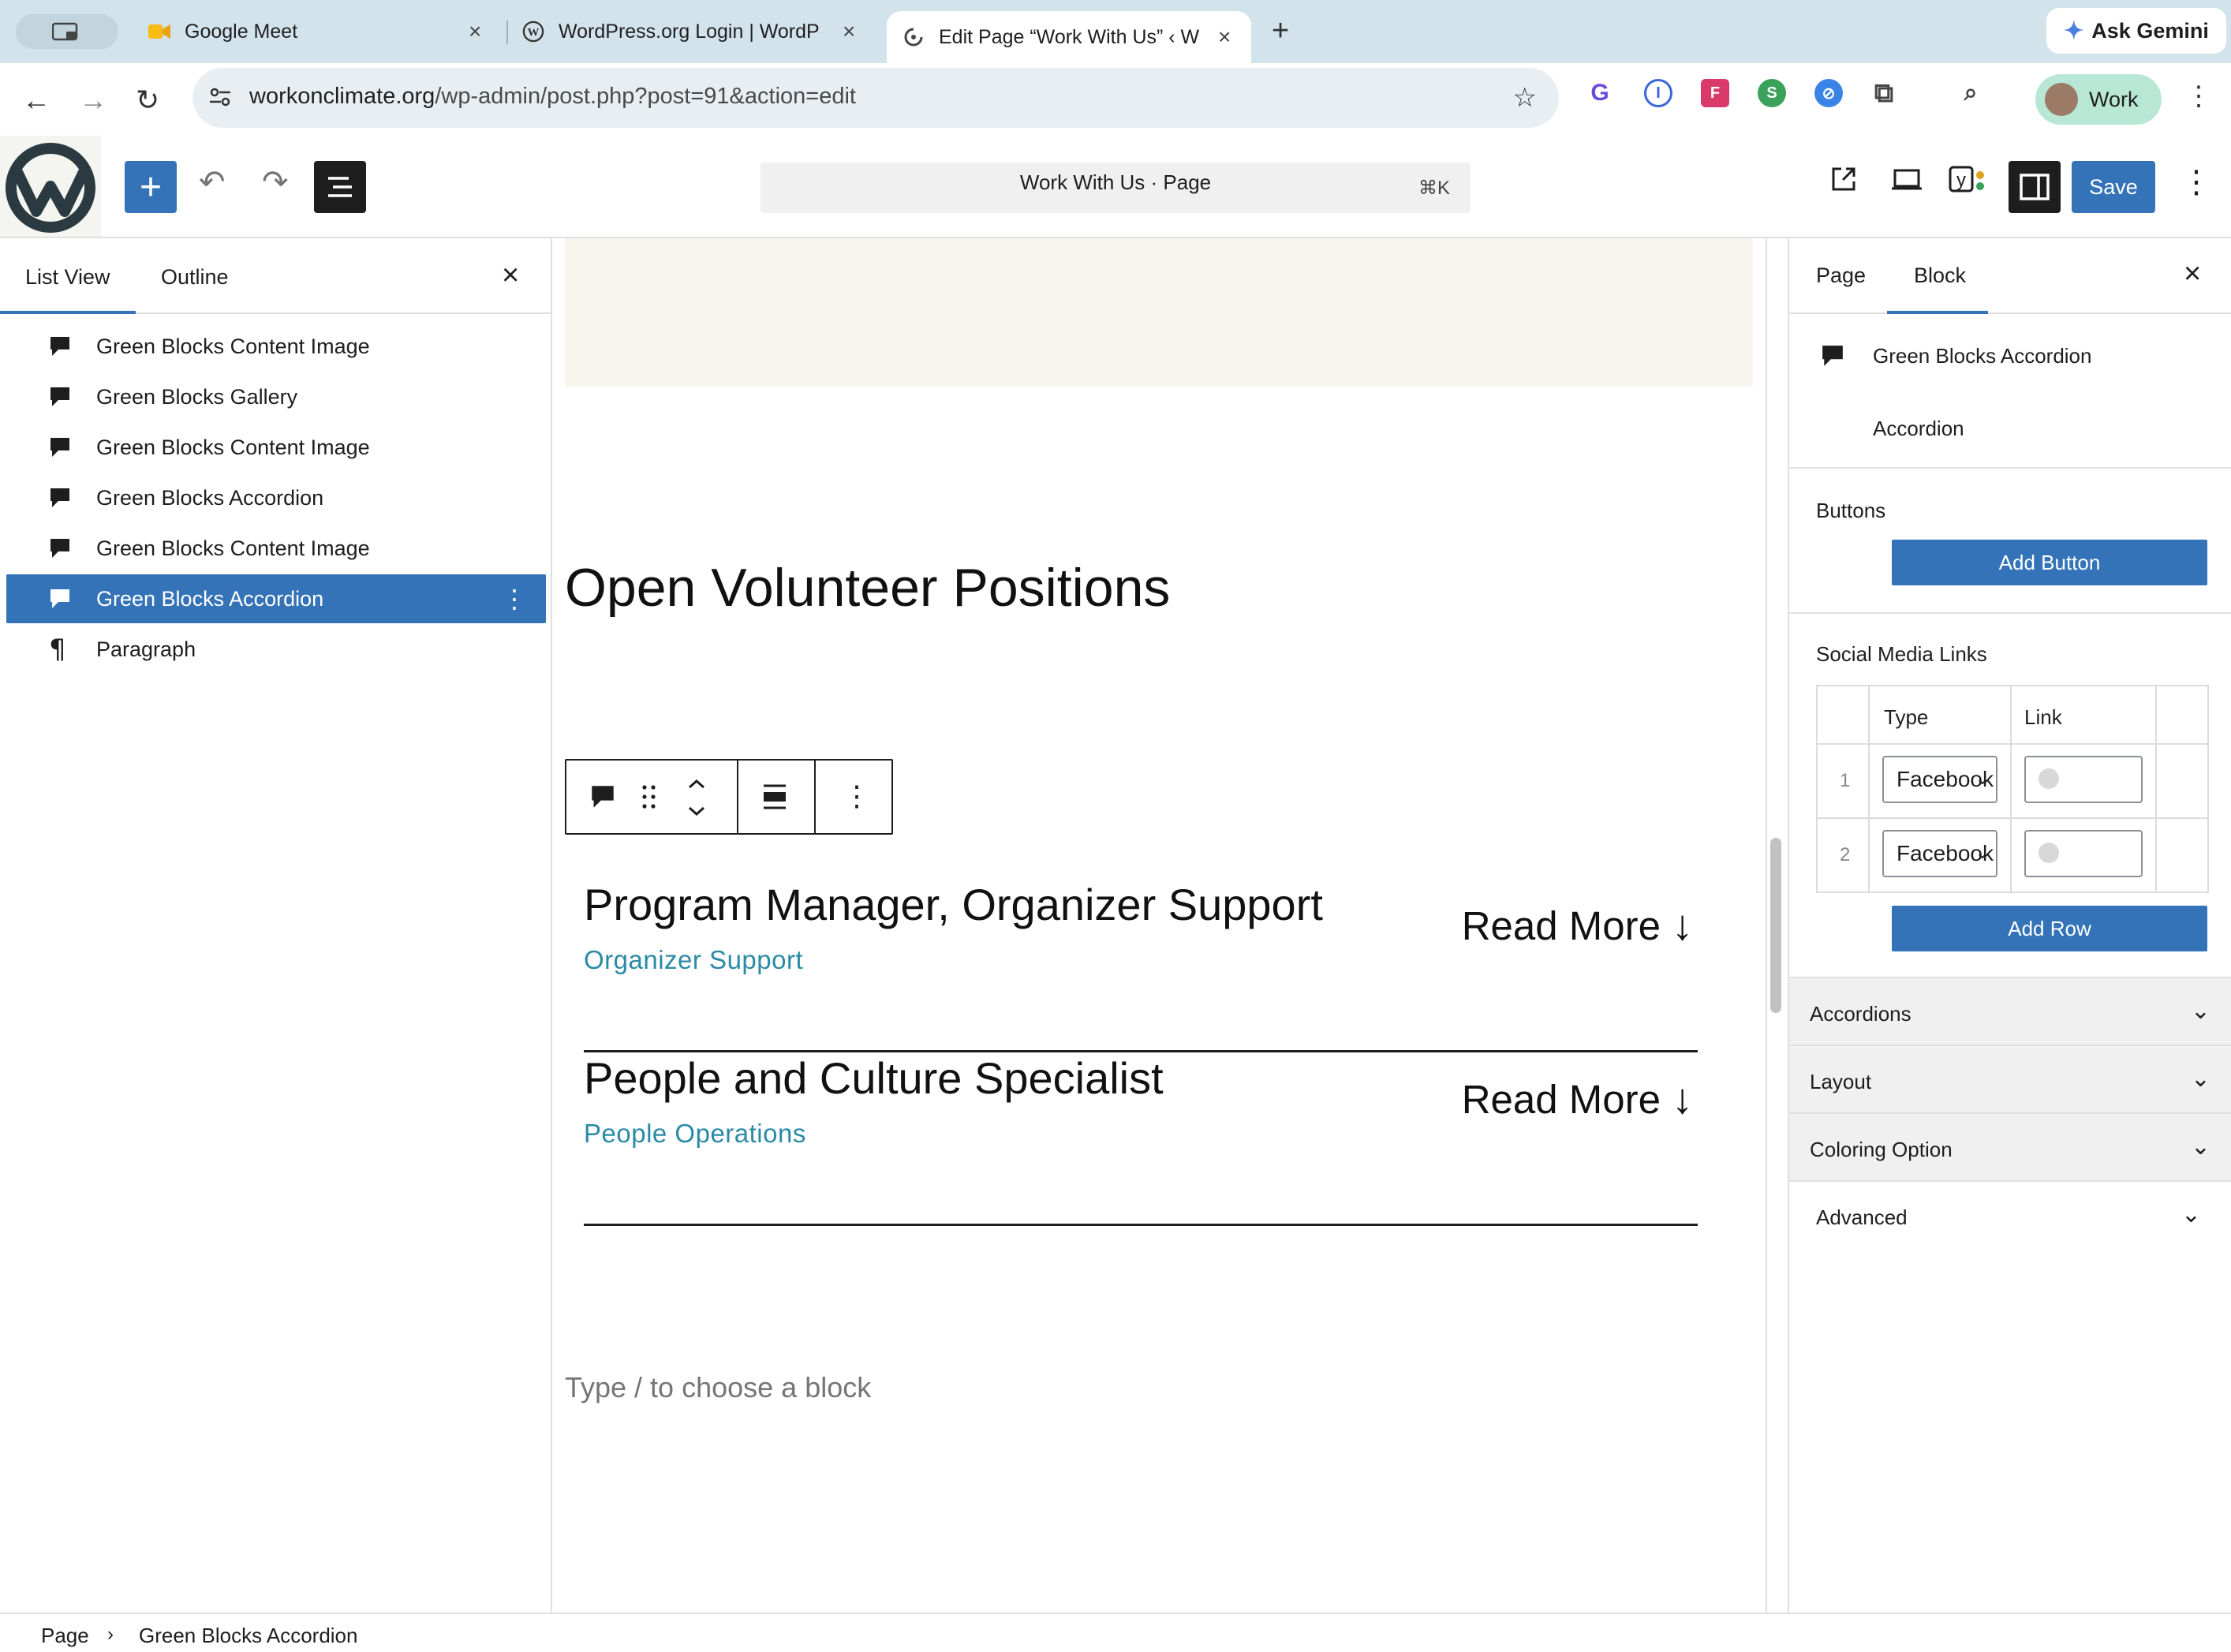 This screenshot has width=2231, height=1652. Describe the element at coordinates (1845, 780) in the screenshot. I see `row-number: 1` at that location.